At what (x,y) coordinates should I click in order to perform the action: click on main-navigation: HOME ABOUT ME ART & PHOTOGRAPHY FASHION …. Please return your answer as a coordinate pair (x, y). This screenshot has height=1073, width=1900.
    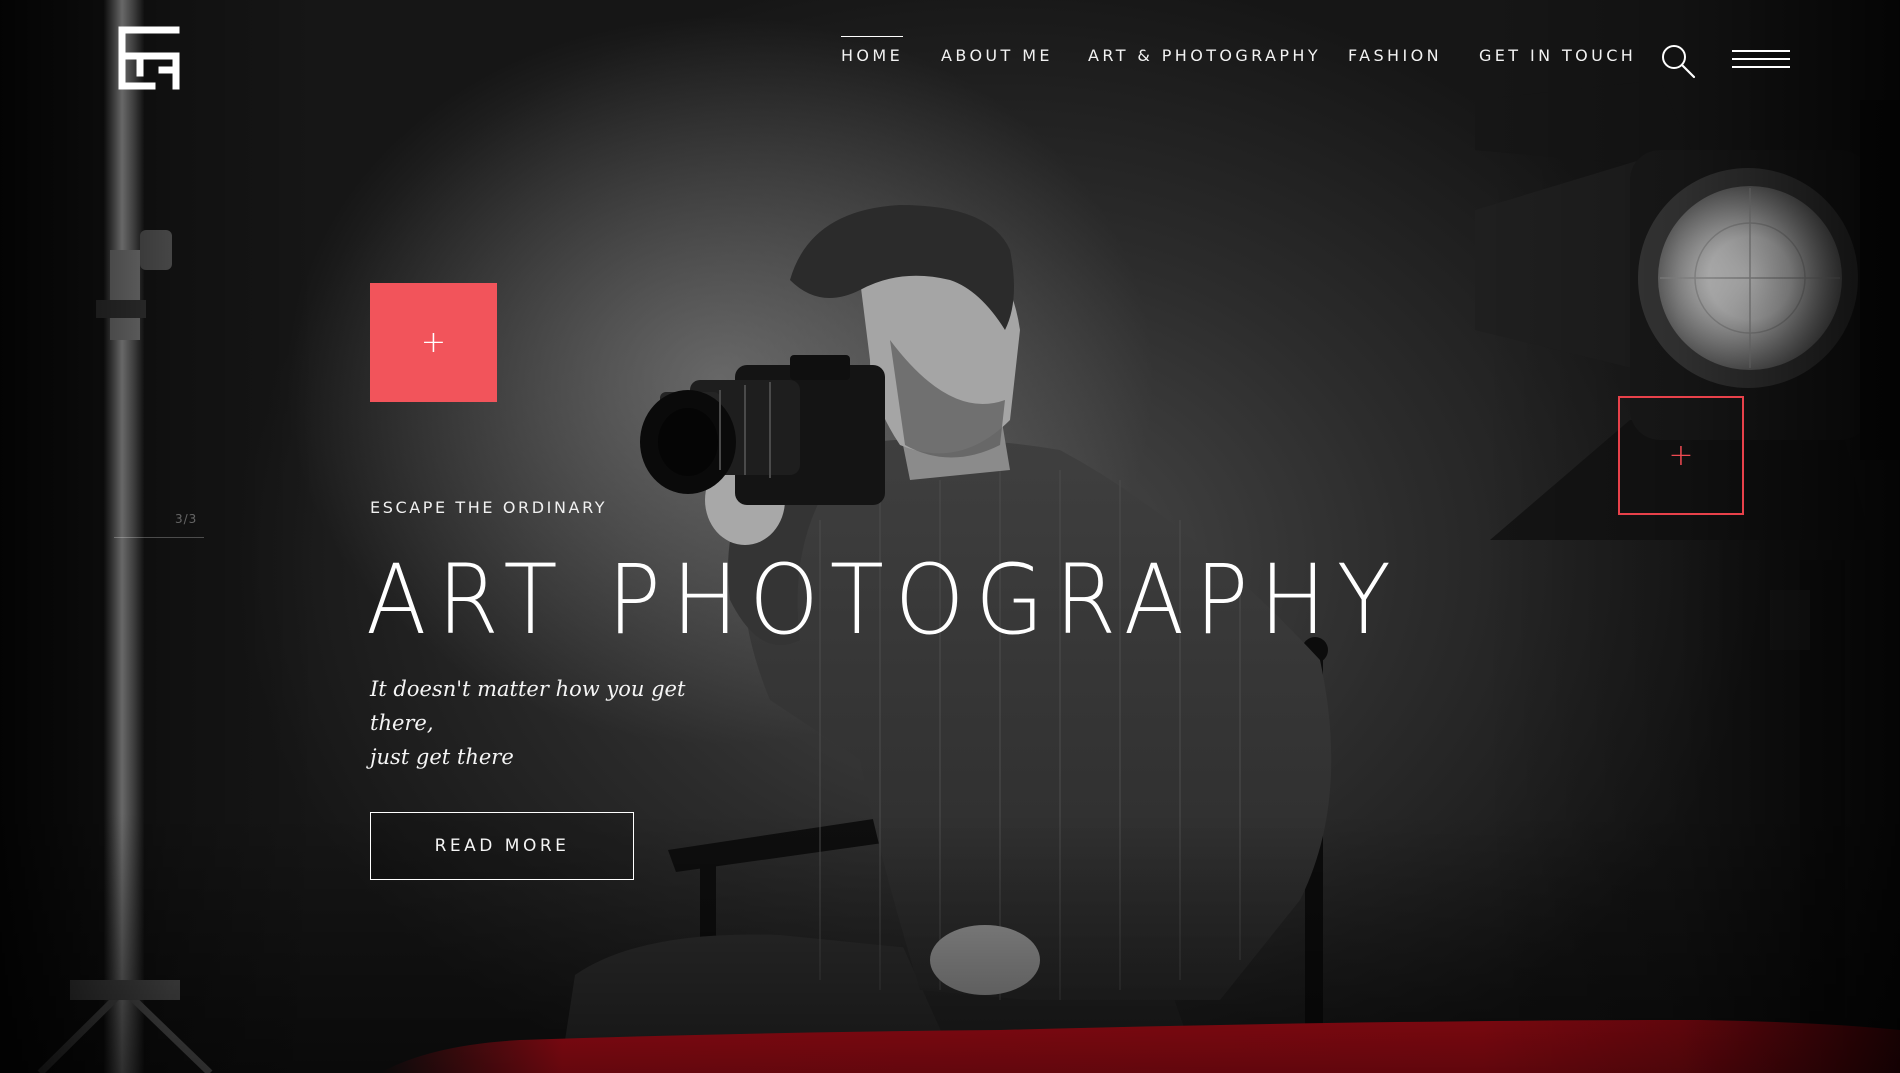
    Looking at the image, I should click on (950, 56).